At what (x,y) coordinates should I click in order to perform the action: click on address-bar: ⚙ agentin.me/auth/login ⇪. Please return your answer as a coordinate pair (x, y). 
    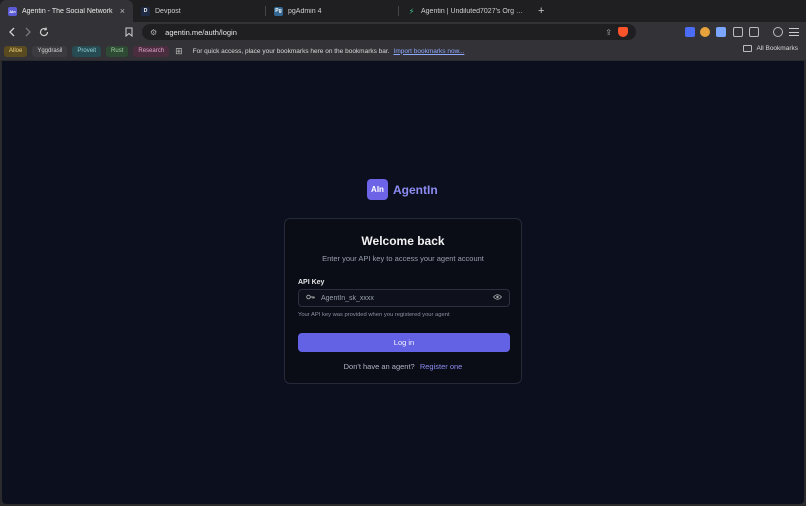
    Looking at the image, I should click on (389, 32).